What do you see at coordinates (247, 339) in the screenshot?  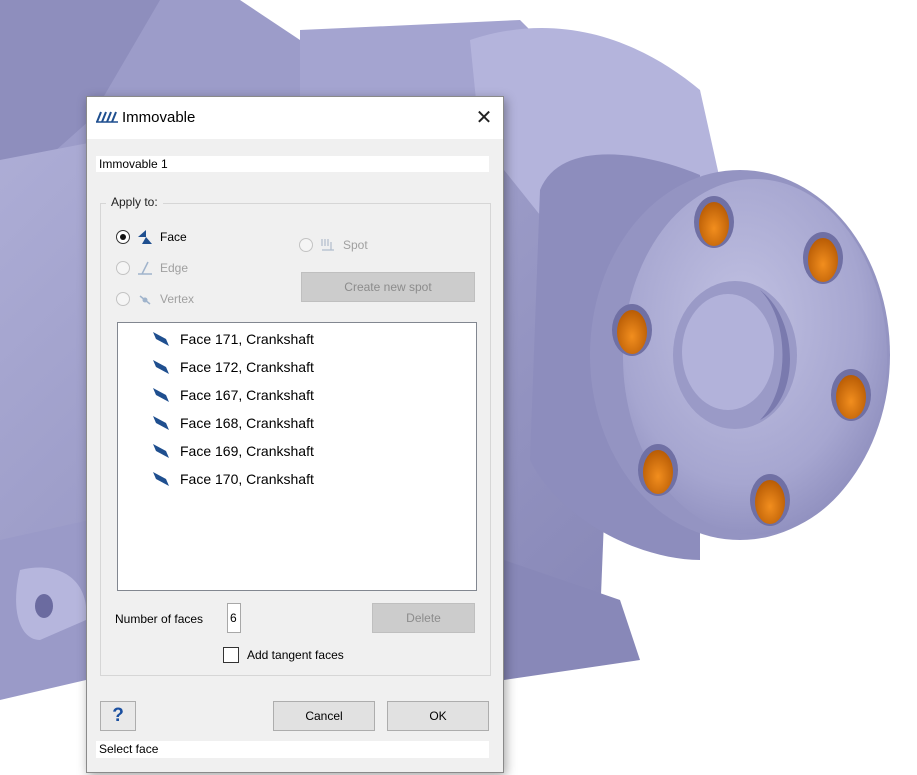 I see `face-list-item-label: Face 171, Crankshaft` at bounding box center [247, 339].